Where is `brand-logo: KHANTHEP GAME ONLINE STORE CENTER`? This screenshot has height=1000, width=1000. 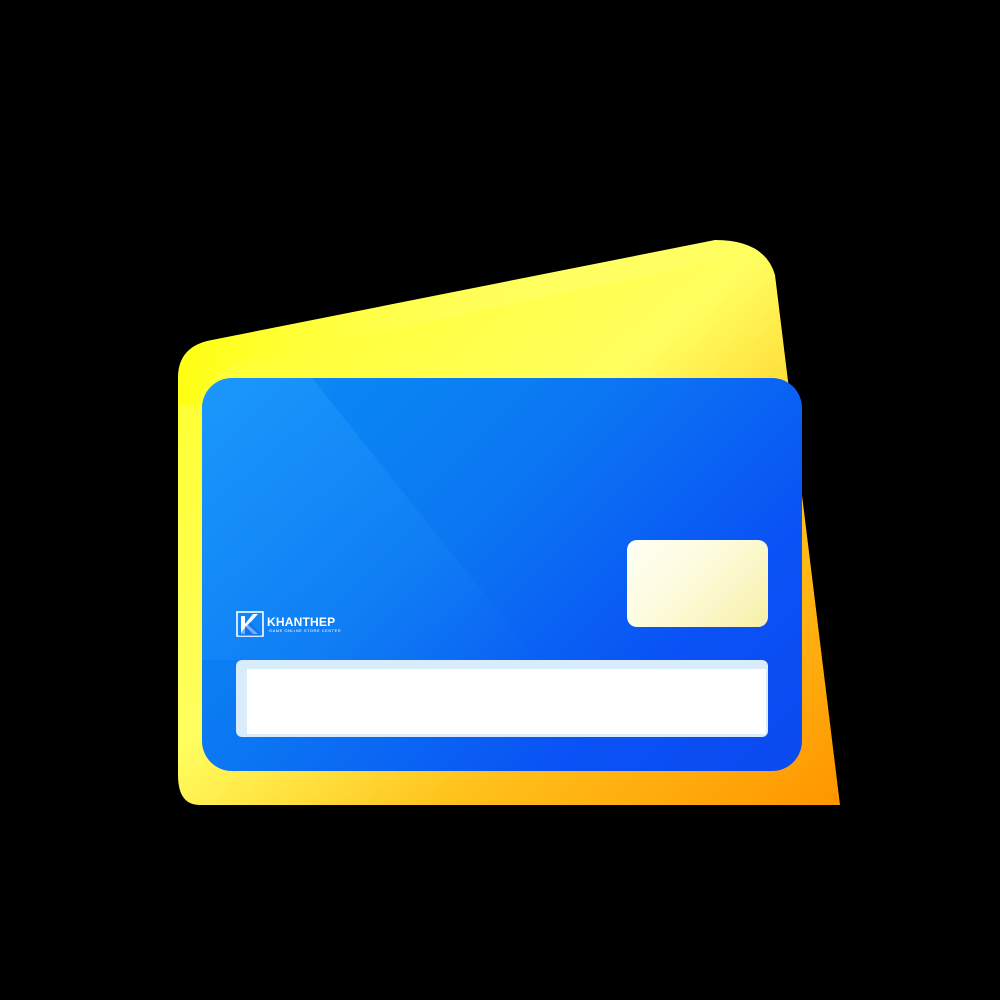
brand-logo: KHANTHEP GAME ONLINE STORE CENTER is located at coordinates (288, 624).